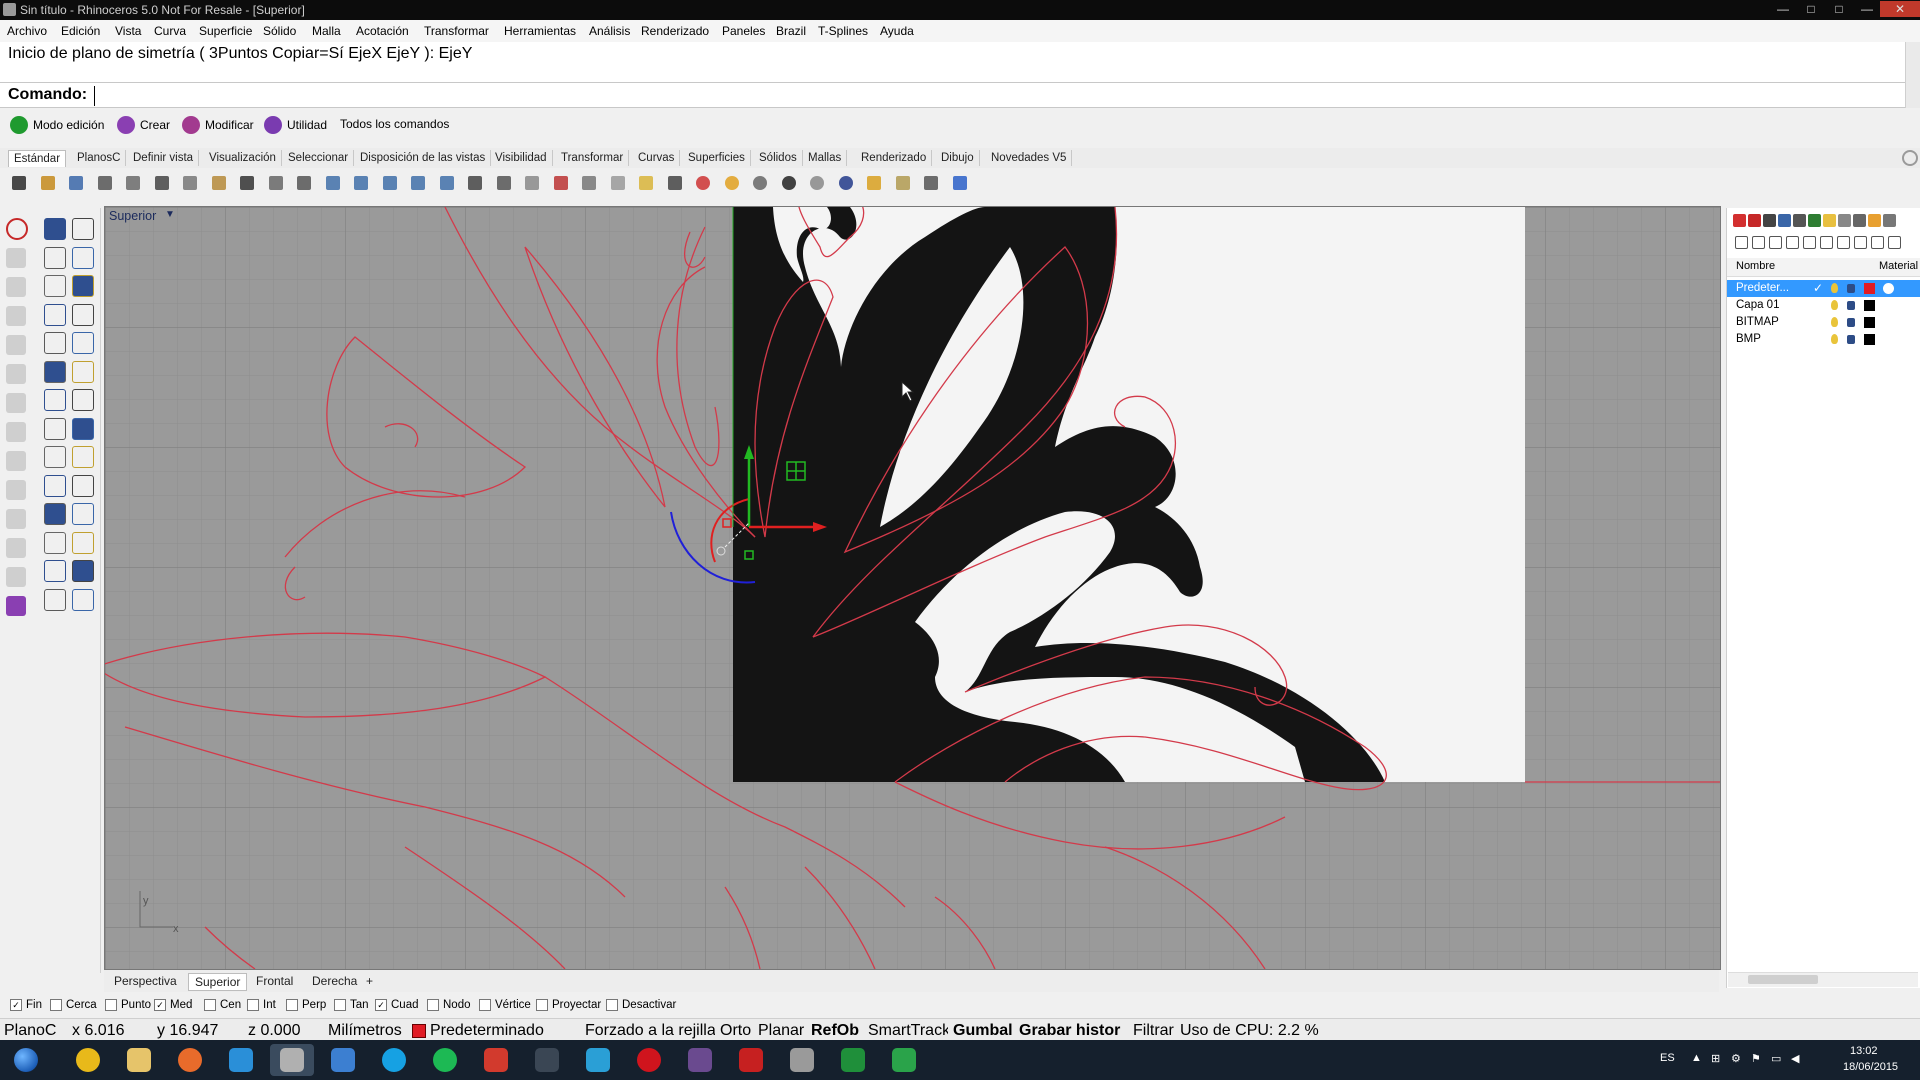 The height and width of the screenshot is (1080, 1920). Describe the element at coordinates (1874, 220) in the screenshot. I see `panel-tab-10-icon` at that location.